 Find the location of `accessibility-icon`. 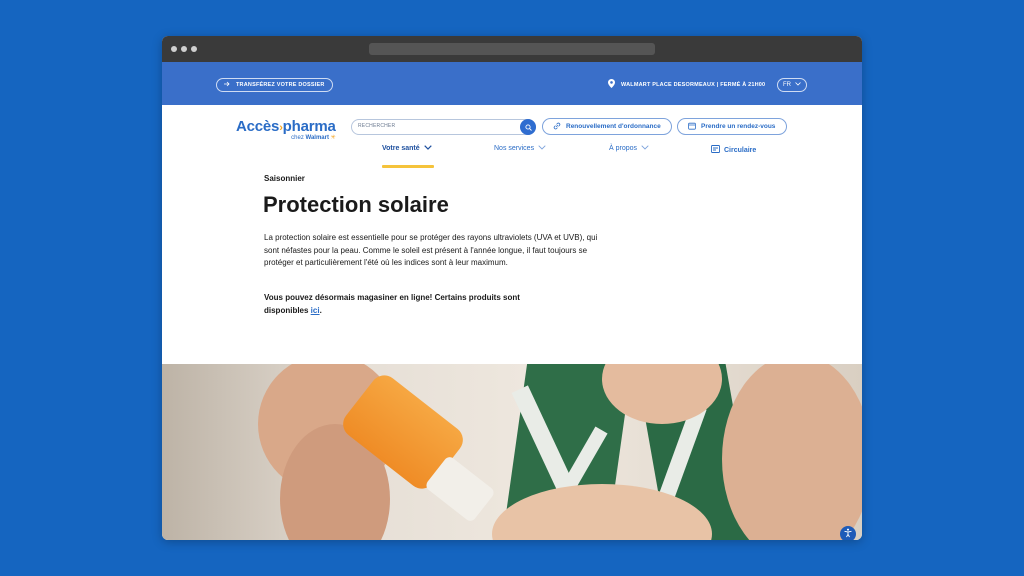

accessibility-icon is located at coordinates (848, 532).